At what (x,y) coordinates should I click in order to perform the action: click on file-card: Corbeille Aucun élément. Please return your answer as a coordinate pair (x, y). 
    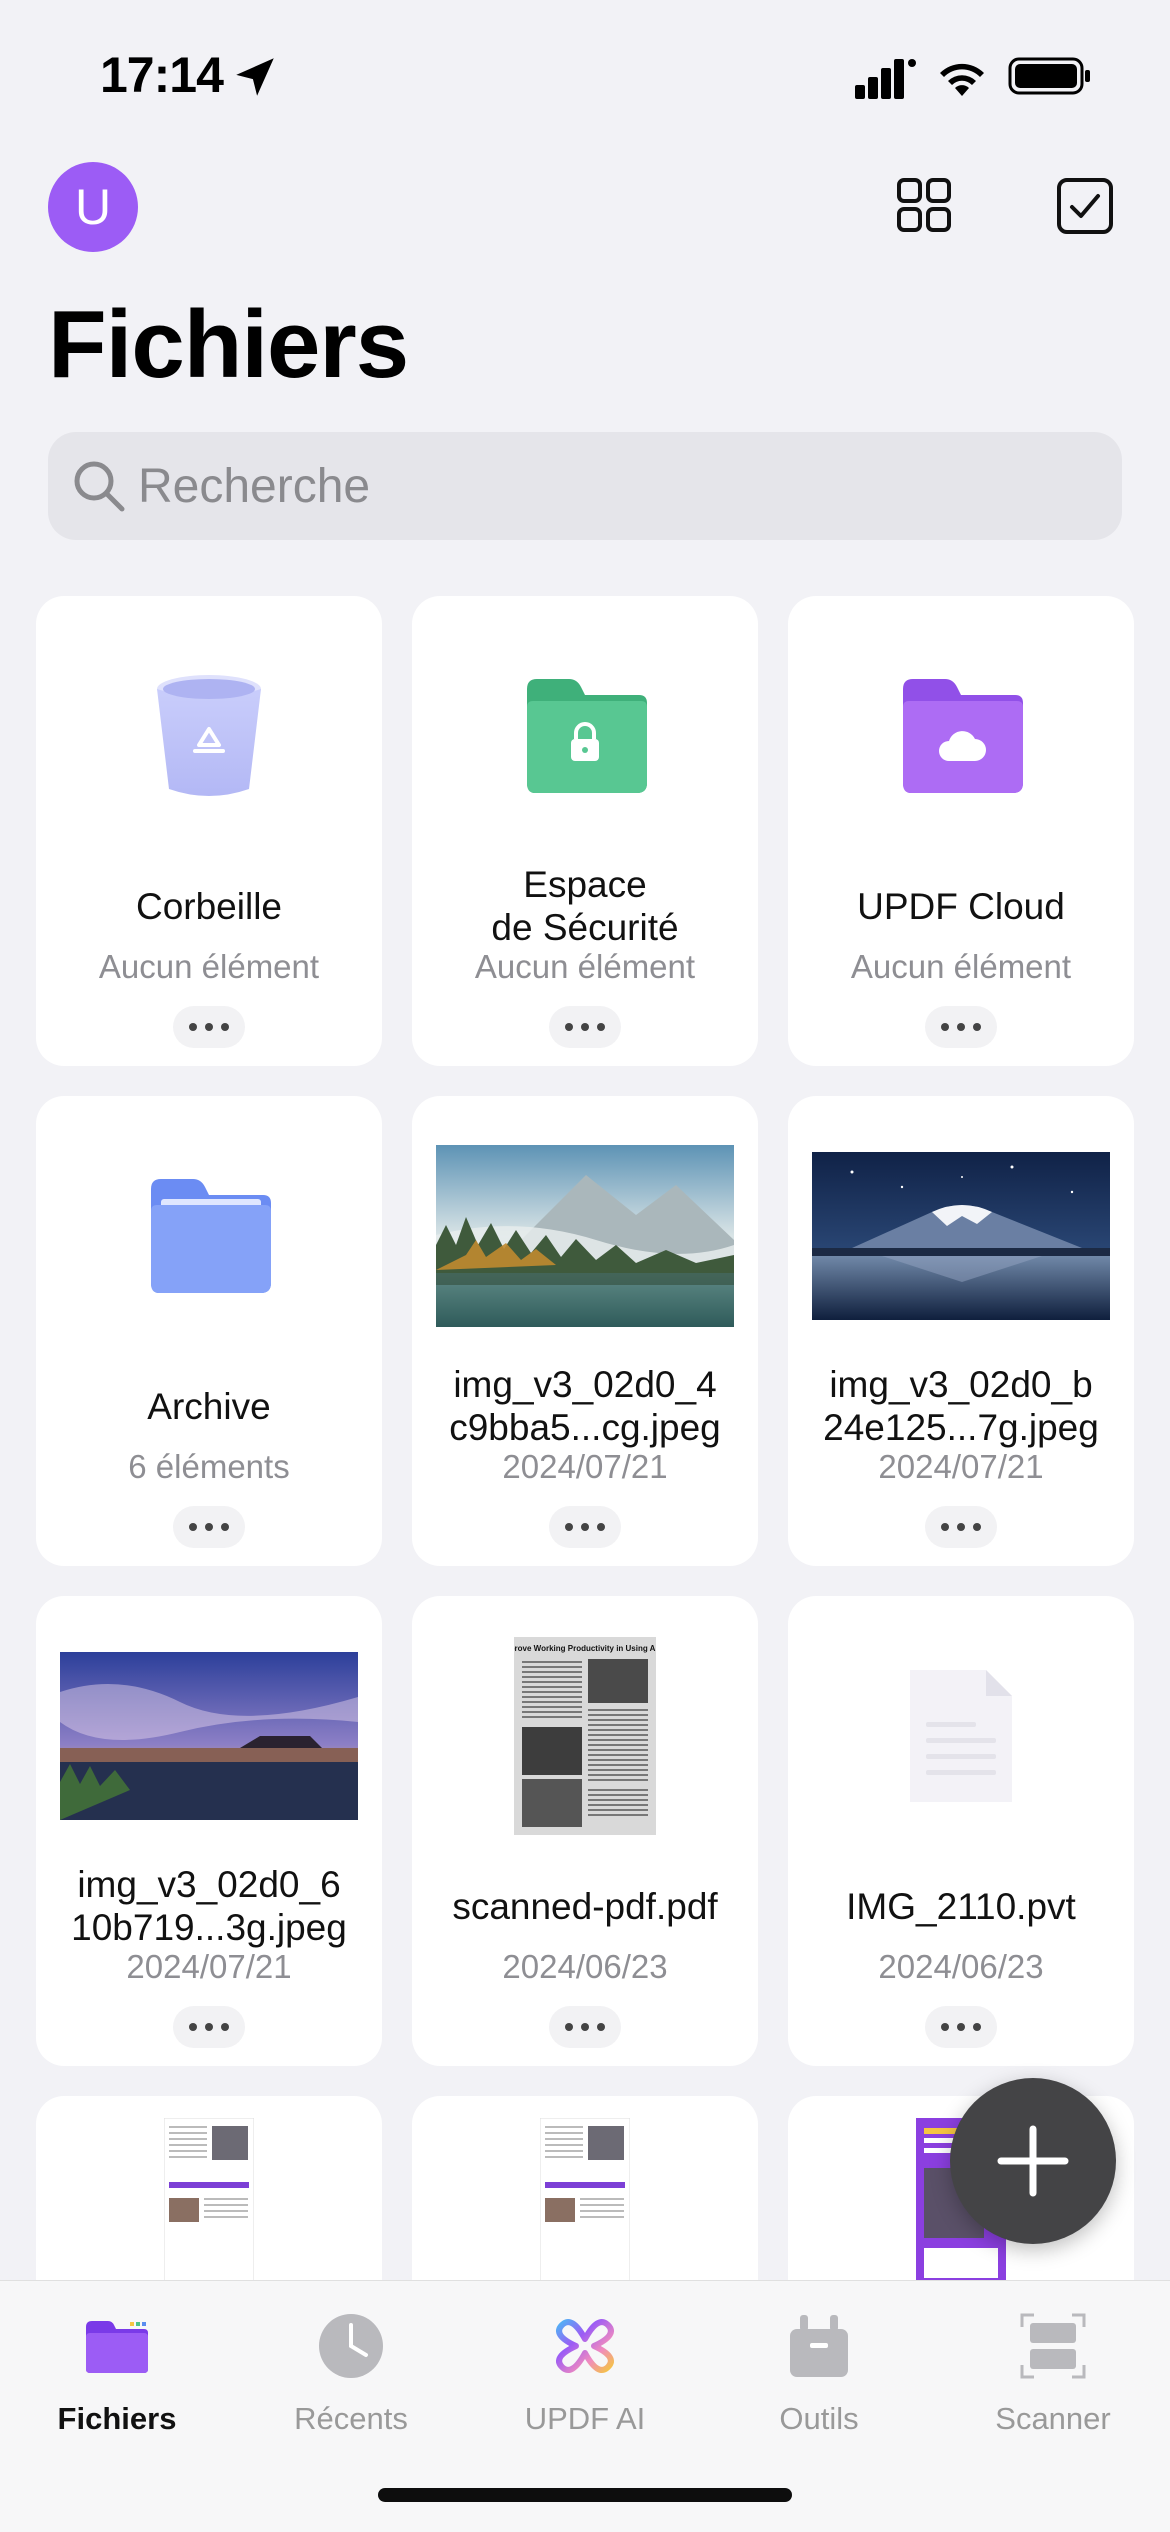
    Looking at the image, I should click on (209, 831).